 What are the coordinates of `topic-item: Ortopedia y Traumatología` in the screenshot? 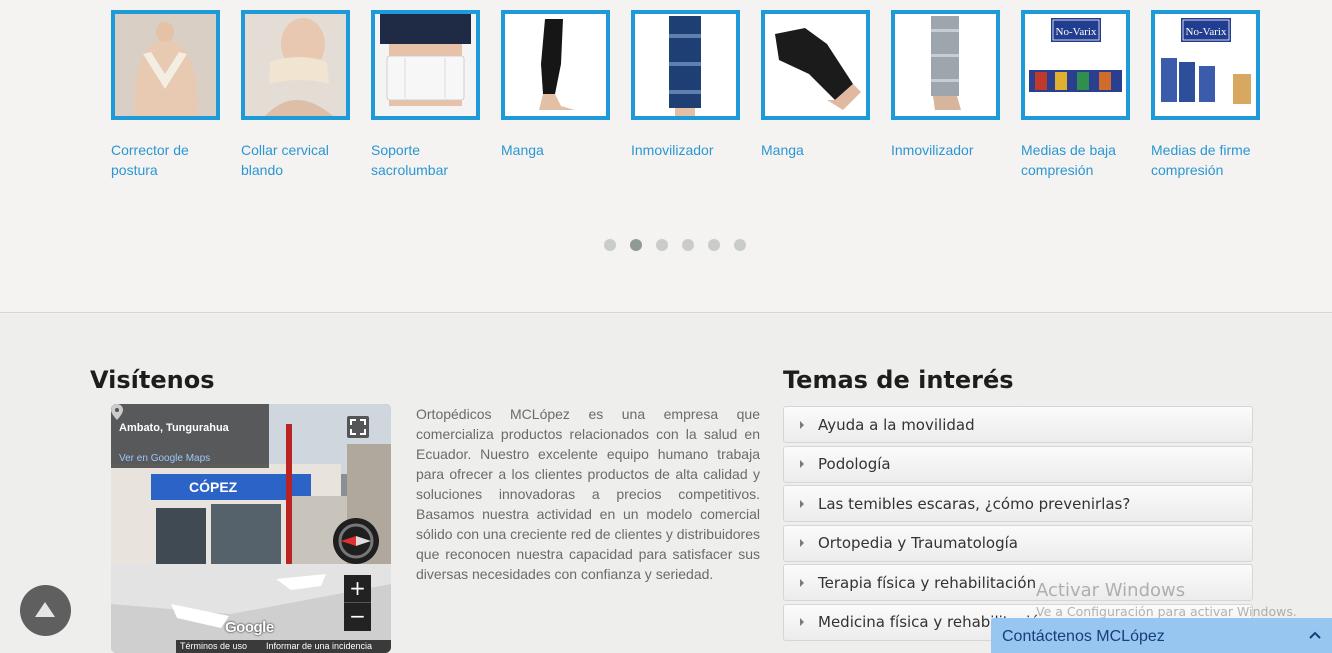 It's located at (1018, 543).